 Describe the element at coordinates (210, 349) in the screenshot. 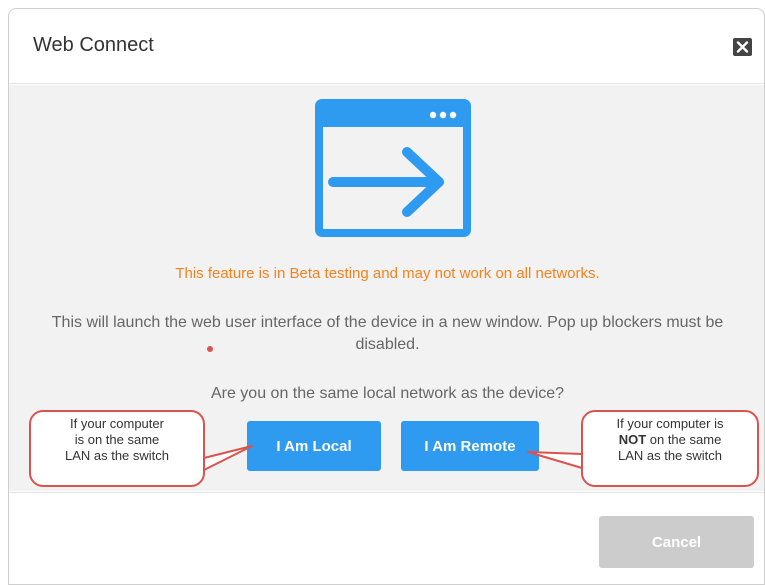

I see `red-marker-dot` at that location.